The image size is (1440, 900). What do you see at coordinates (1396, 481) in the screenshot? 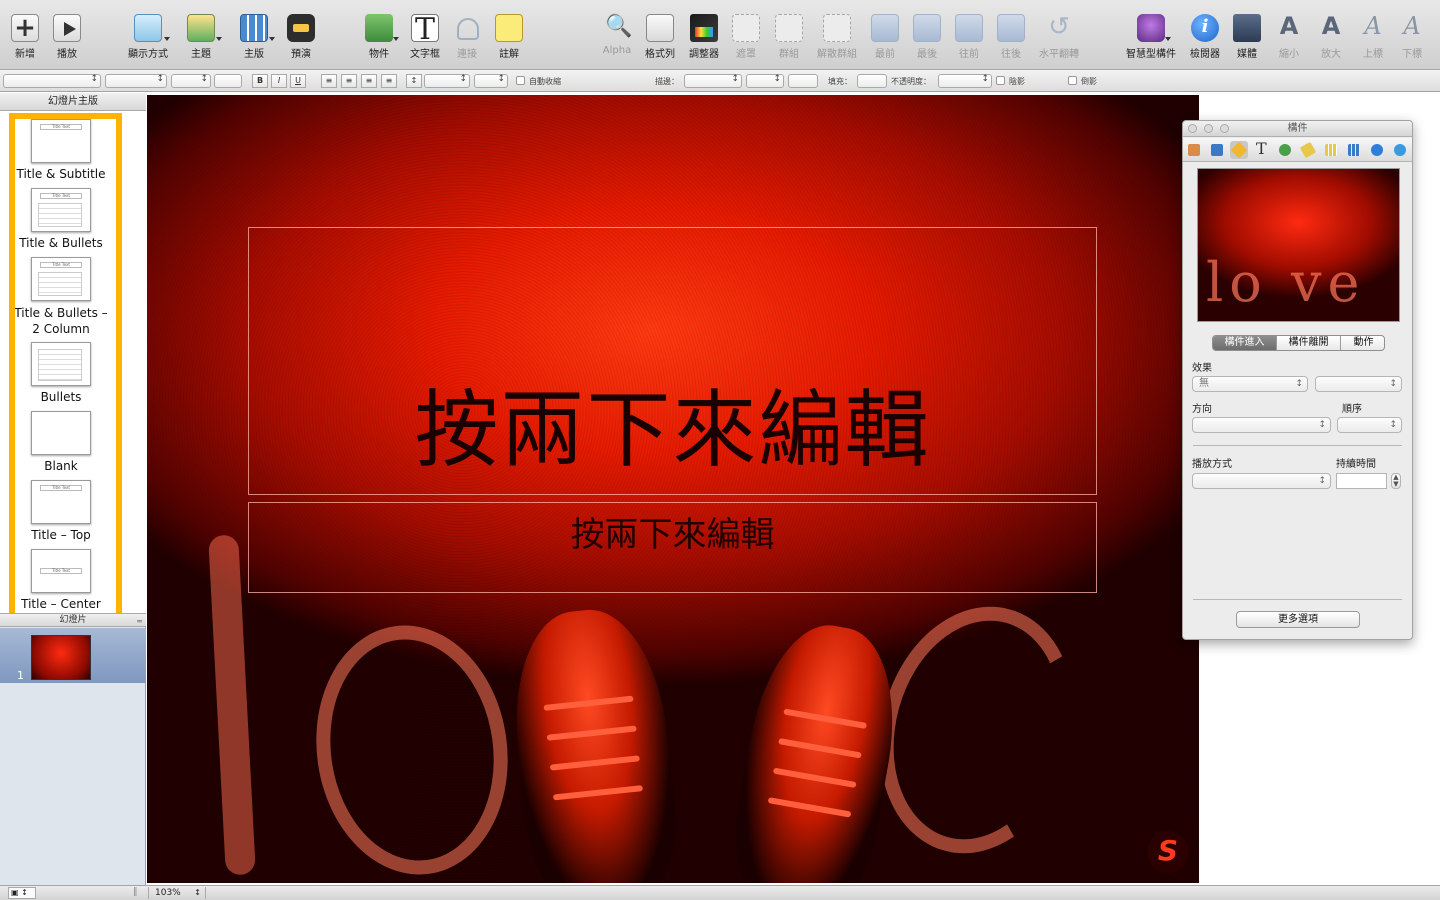
I see `duration-stepper: ▲ ▼` at bounding box center [1396, 481].